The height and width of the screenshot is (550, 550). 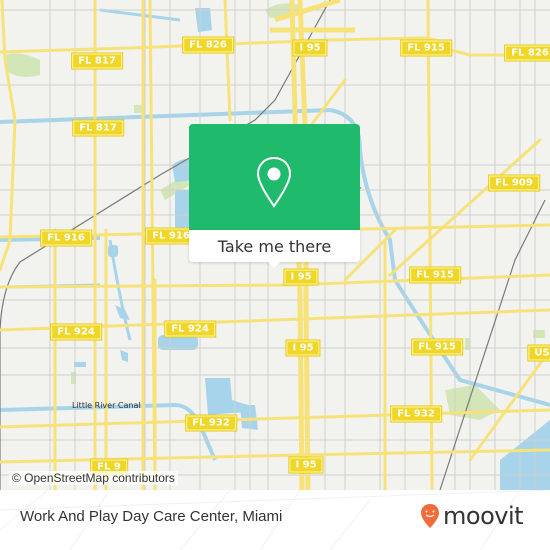 What do you see at coordinates (274, 264) in the screenshot?
I see `popup-pointer` at bounding box center [274, 264].